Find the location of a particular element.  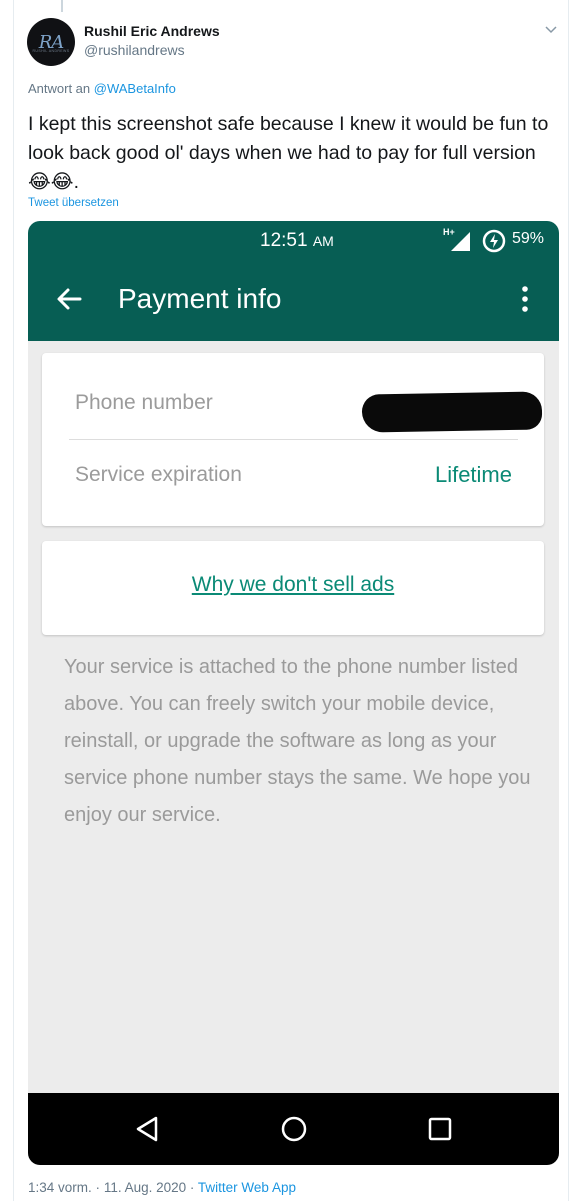

tweet-text-suffix: . is located at coordinates (76, 182).